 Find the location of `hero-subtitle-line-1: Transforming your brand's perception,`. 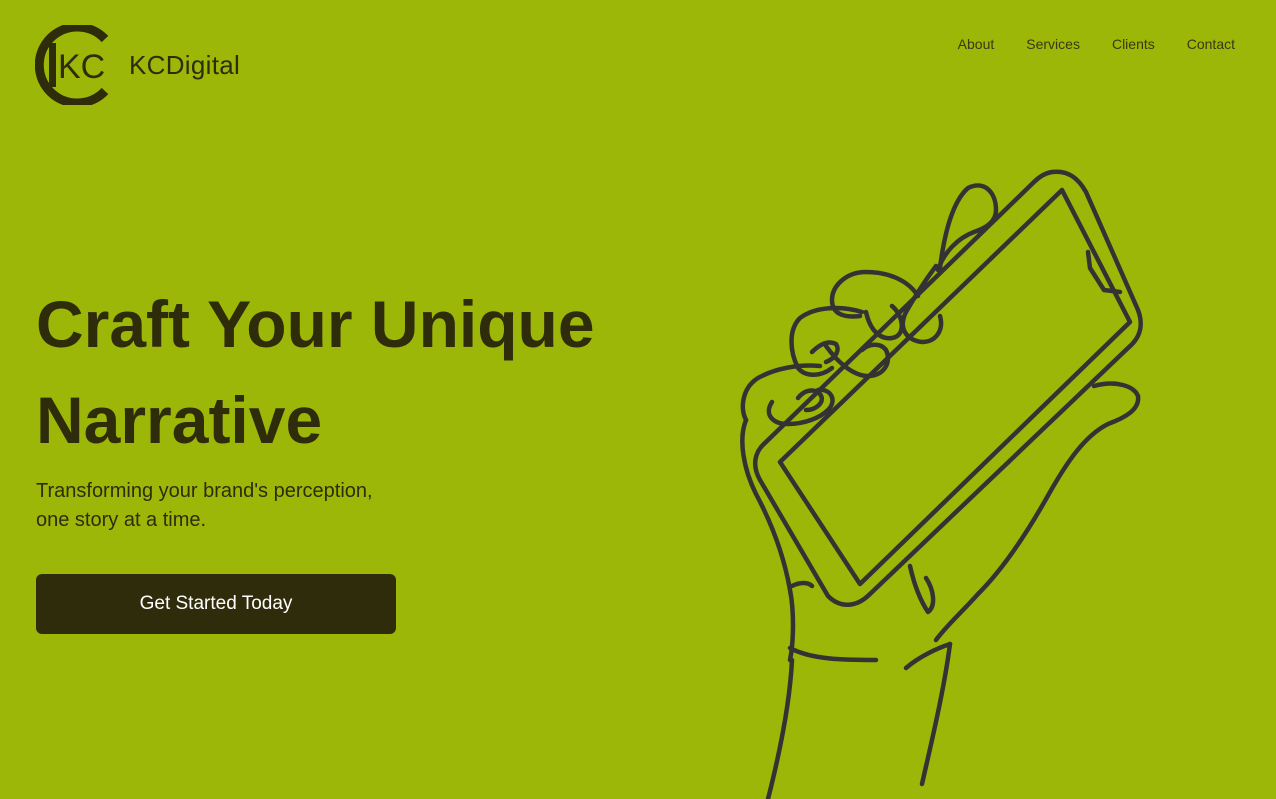

hero-subtitle-line-1: Transforming your brand's perception, is located at coordinates (204, 491).